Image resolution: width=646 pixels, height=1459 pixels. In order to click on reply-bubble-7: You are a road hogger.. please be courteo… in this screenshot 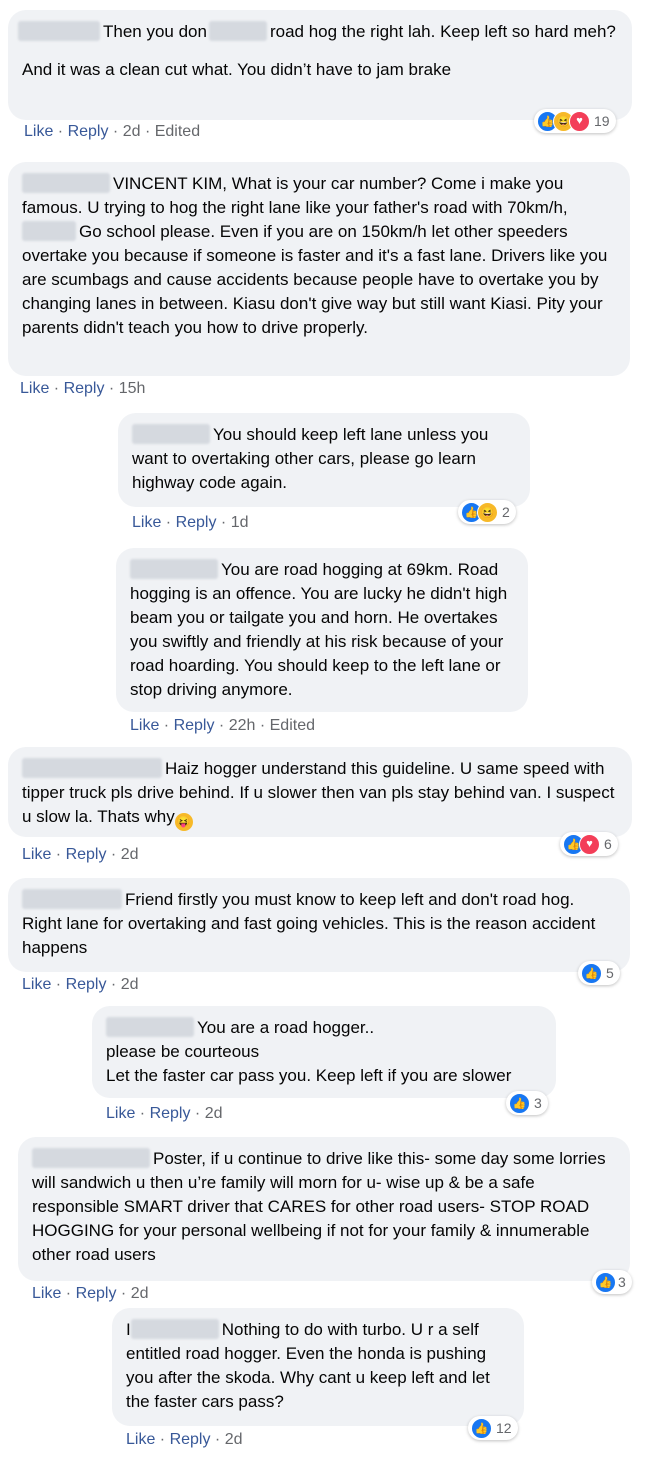, I will do `click(324, 1052)`.